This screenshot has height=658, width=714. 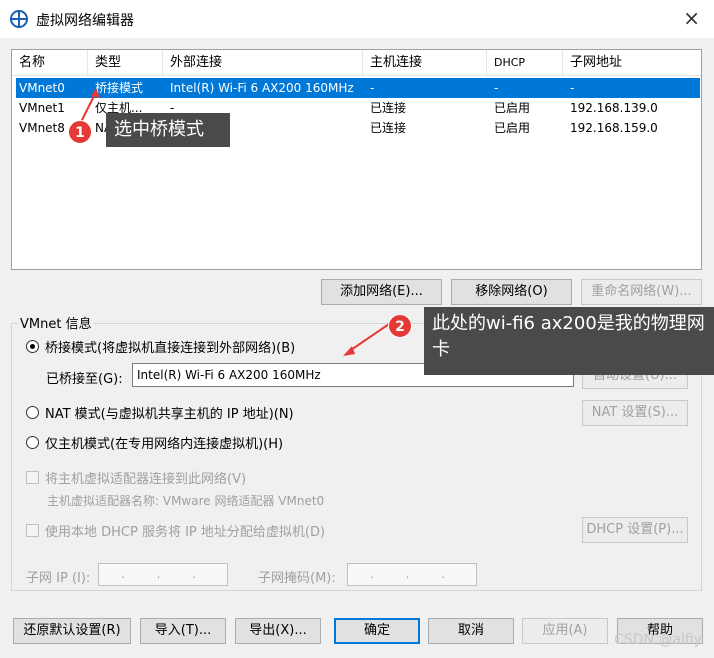 I want to click on watermark: CSDN @alfiy, so click(x=658, y=640).